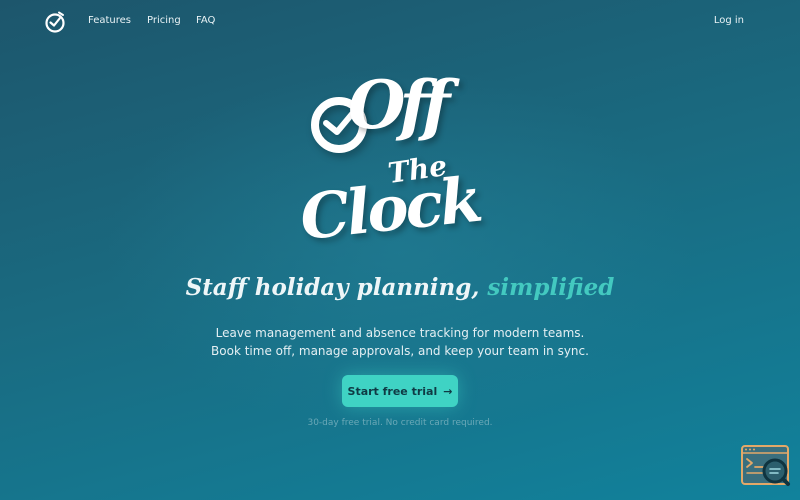 This screenshot has height=500, width=800. Describe the element at coordinates (332, 287) in the screenshot. I see `headline-main: Staff holiday planning,` at that location.